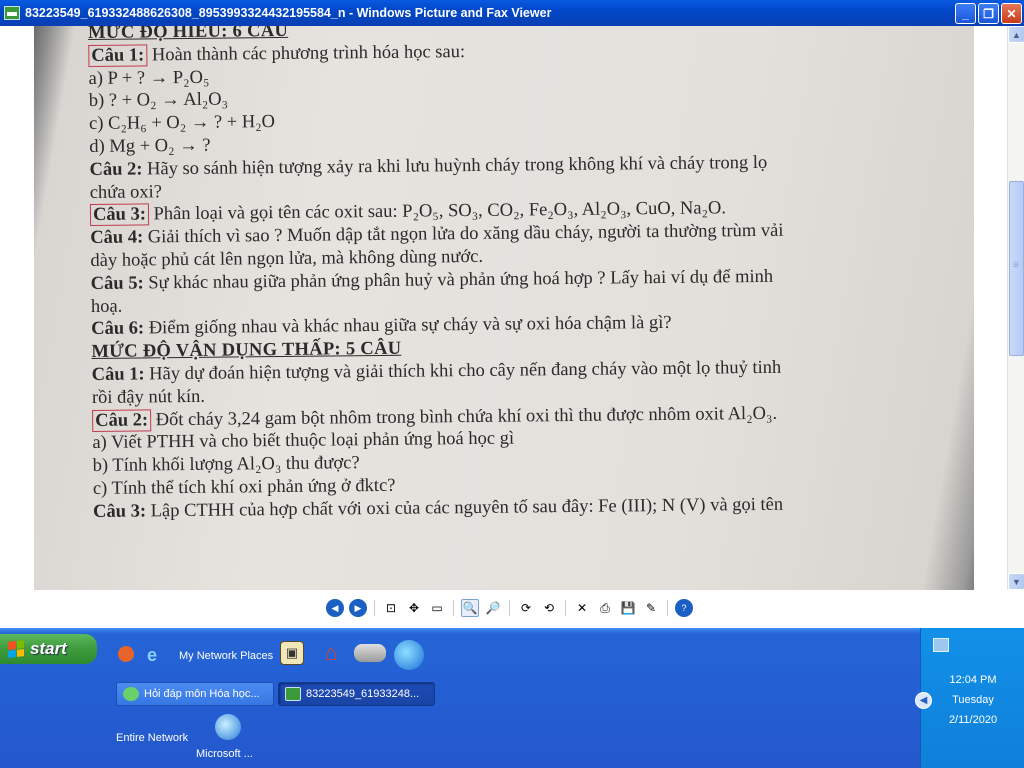 The image size is (1024, 768). I want to click on line-text: hoạ., so click(106, 306).